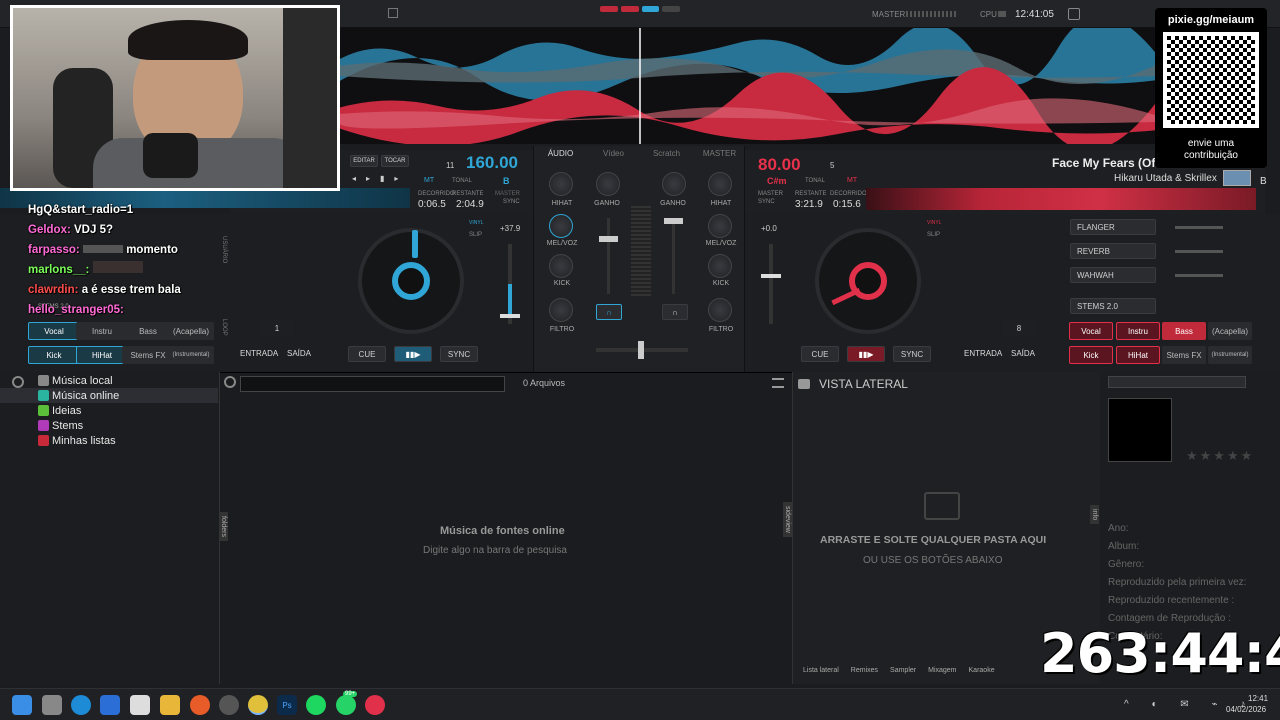 Image resolution: width=1280 pixels, height=720 pixels. Describe the element at coordinates (229, 705) in the screenshot. I see `app-icon` at that location.